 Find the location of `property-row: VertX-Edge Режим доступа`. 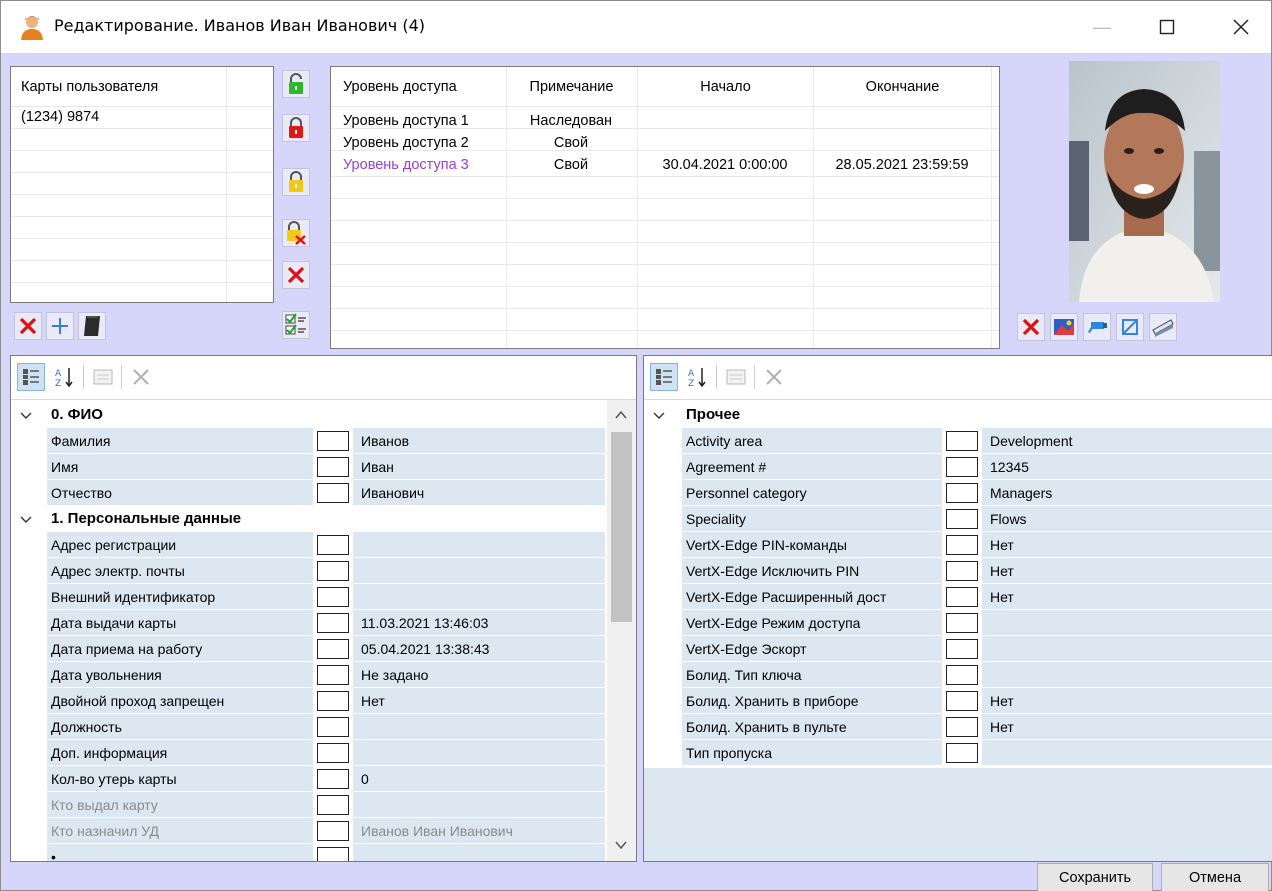

property-row: VertX-Edge Режим доступа is located at coordinates (977, 623).